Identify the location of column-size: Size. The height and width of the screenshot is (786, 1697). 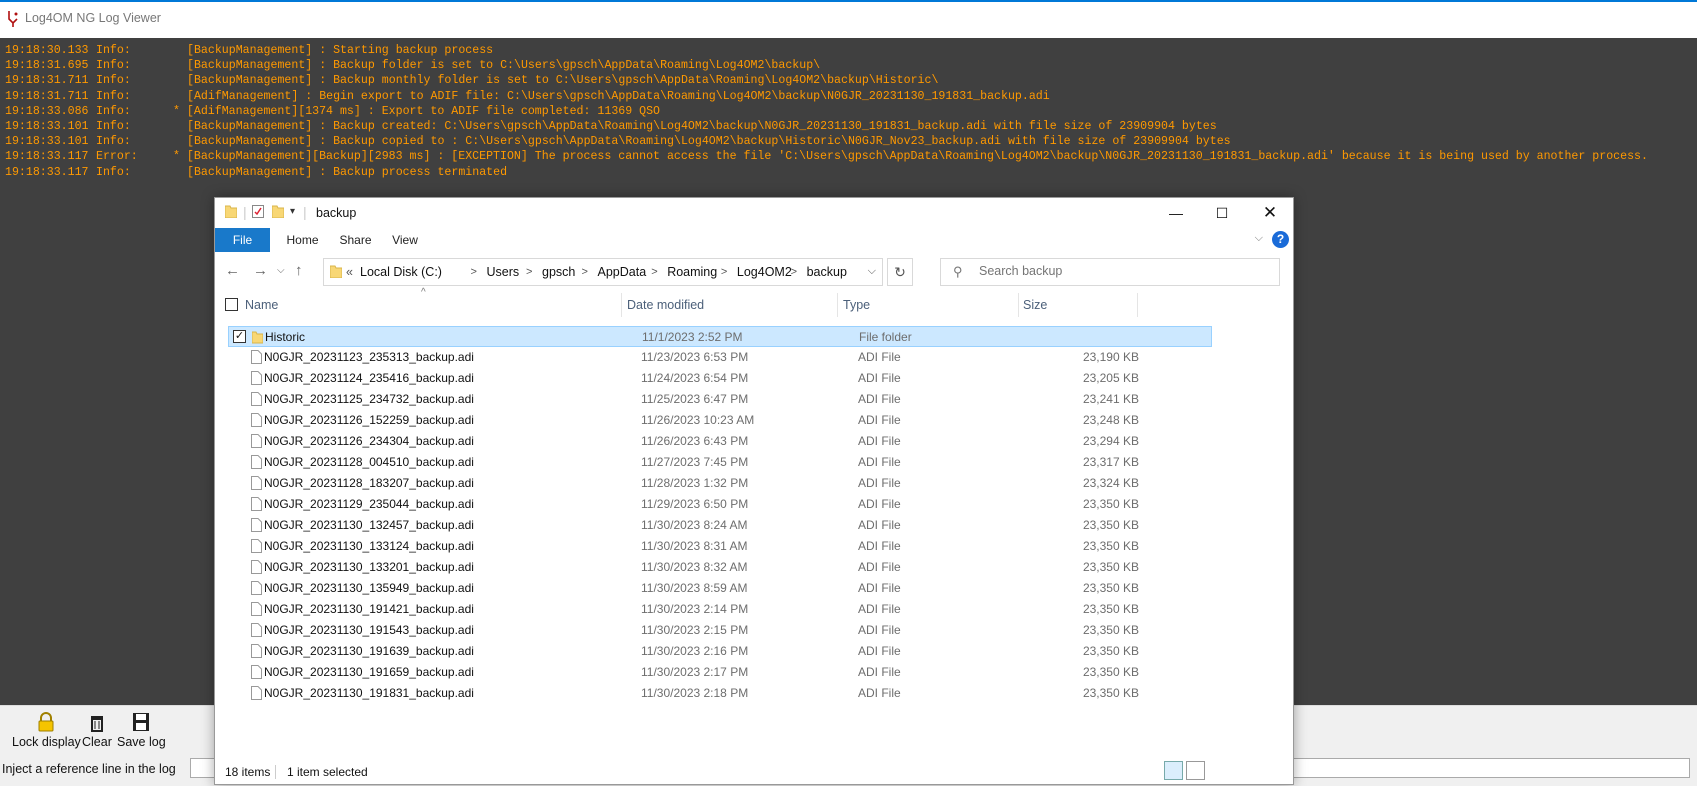
(1035, 305).